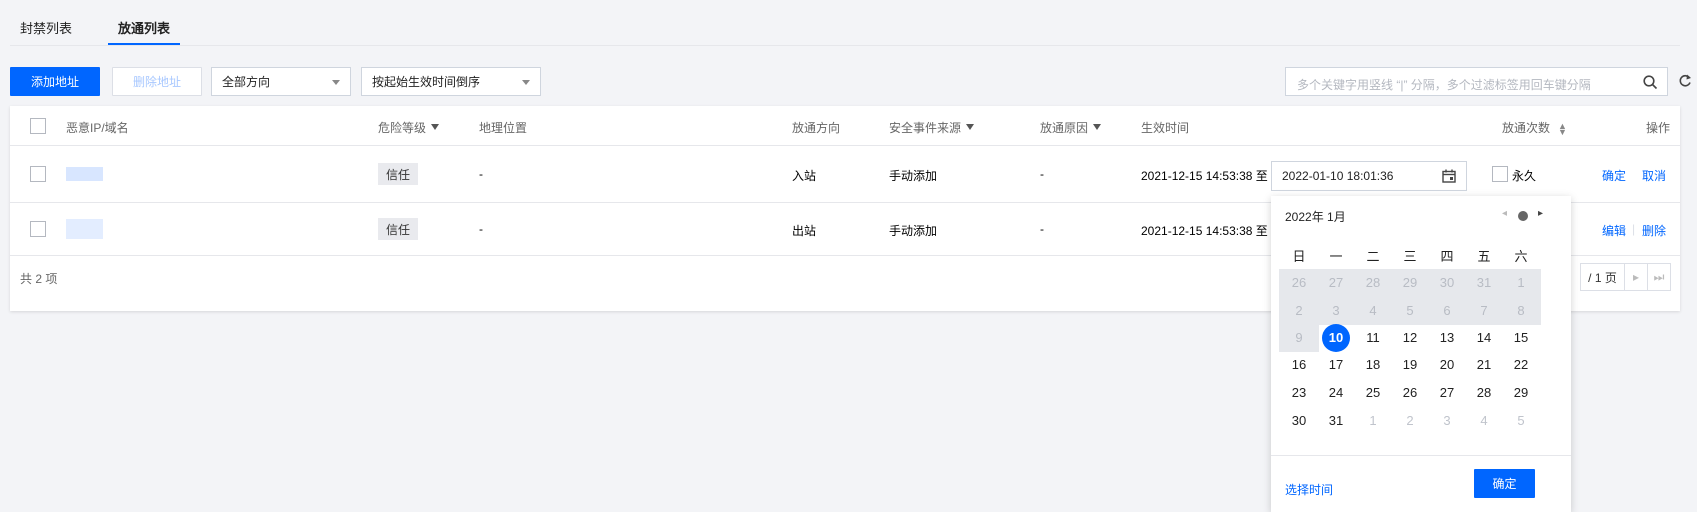 This screenshot has height=512, width=1697. I want to click on header-risk: 危险等级, so click(409, 127).